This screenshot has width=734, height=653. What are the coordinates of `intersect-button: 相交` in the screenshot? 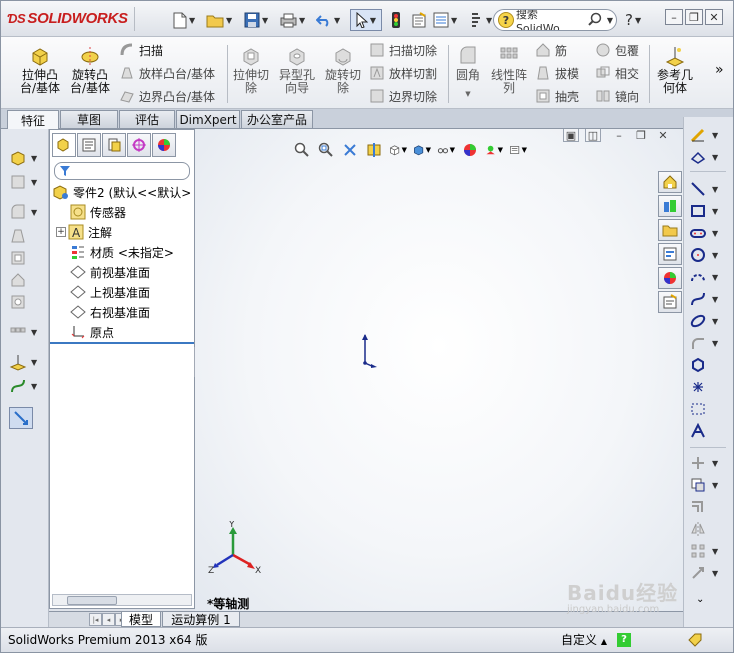 It's located at (617, 73).